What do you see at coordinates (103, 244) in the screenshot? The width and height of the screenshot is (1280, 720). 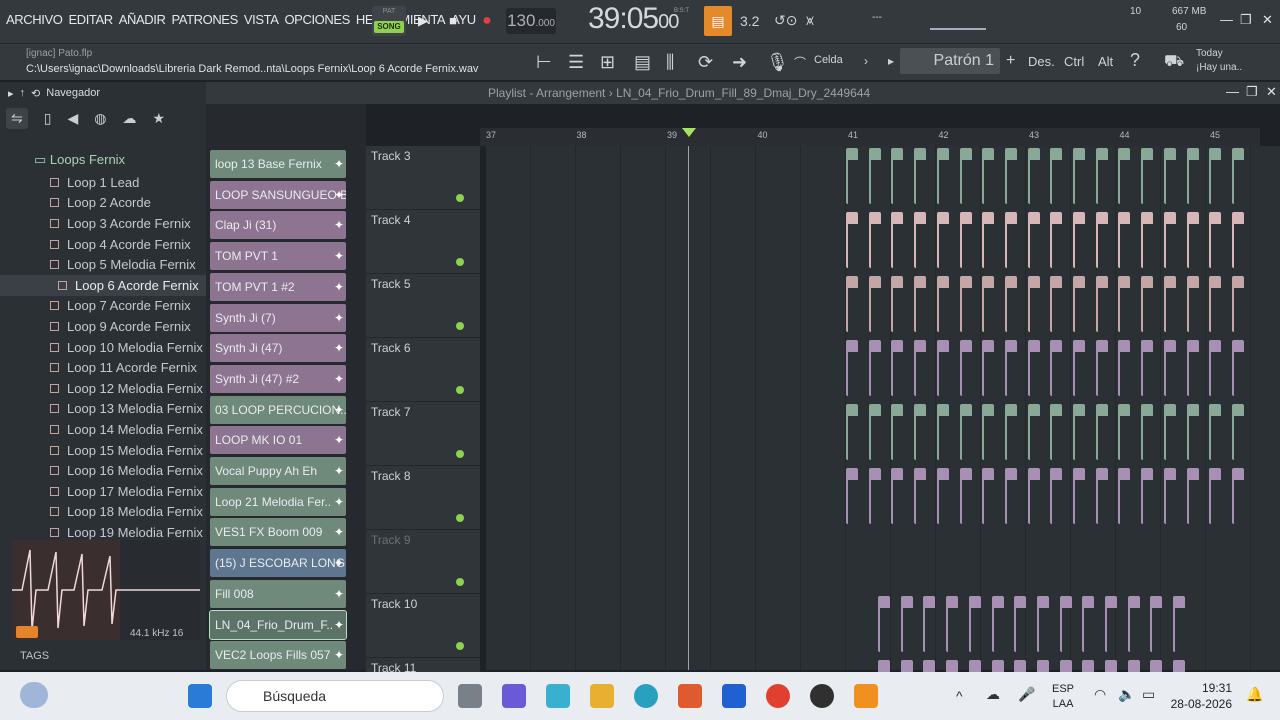 I see `browser-file-item: Loop 4 Acorde Fernix` at bounding box center [103, 244].